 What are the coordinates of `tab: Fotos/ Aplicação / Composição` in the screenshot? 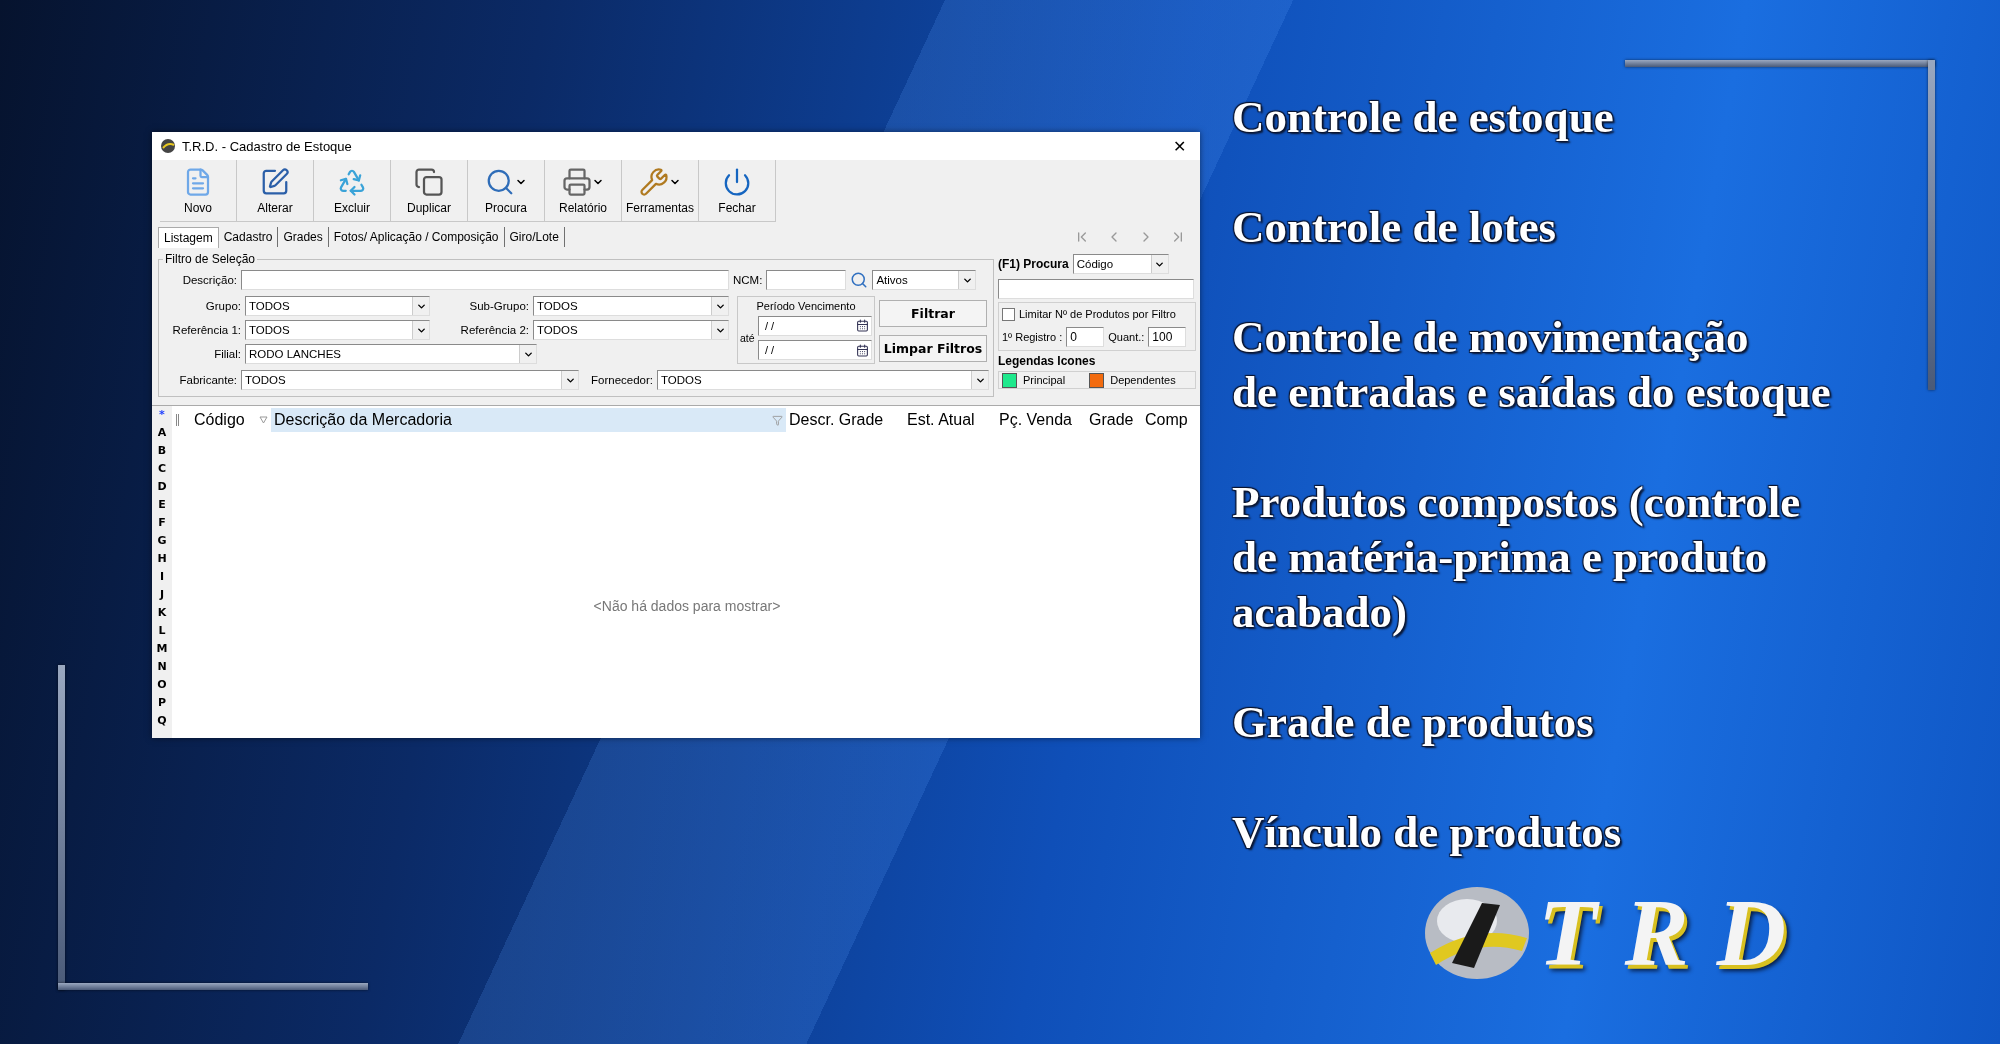 It's located at (416, 237).